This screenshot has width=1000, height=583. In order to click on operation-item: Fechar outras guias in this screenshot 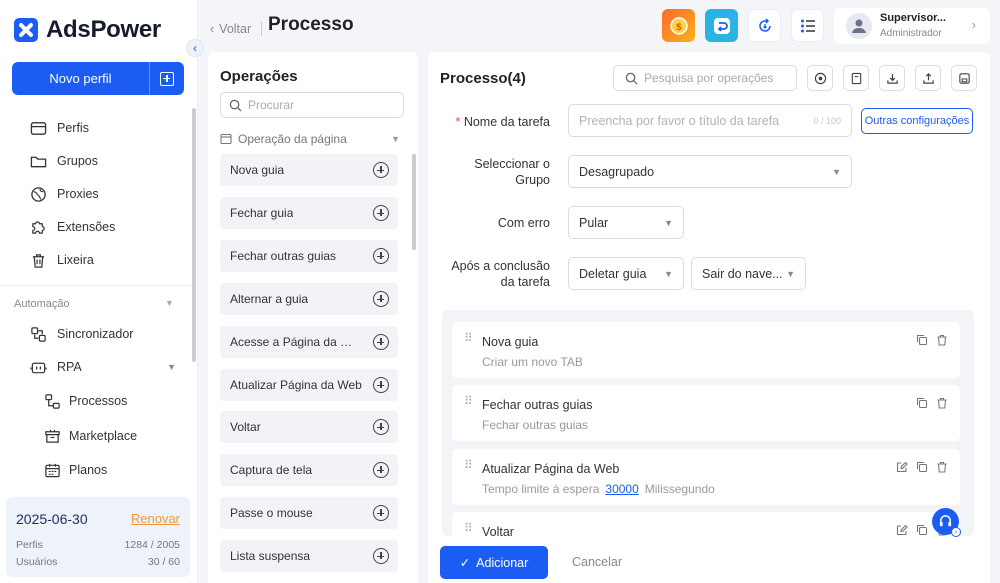, I will do `click(309, 256)`.